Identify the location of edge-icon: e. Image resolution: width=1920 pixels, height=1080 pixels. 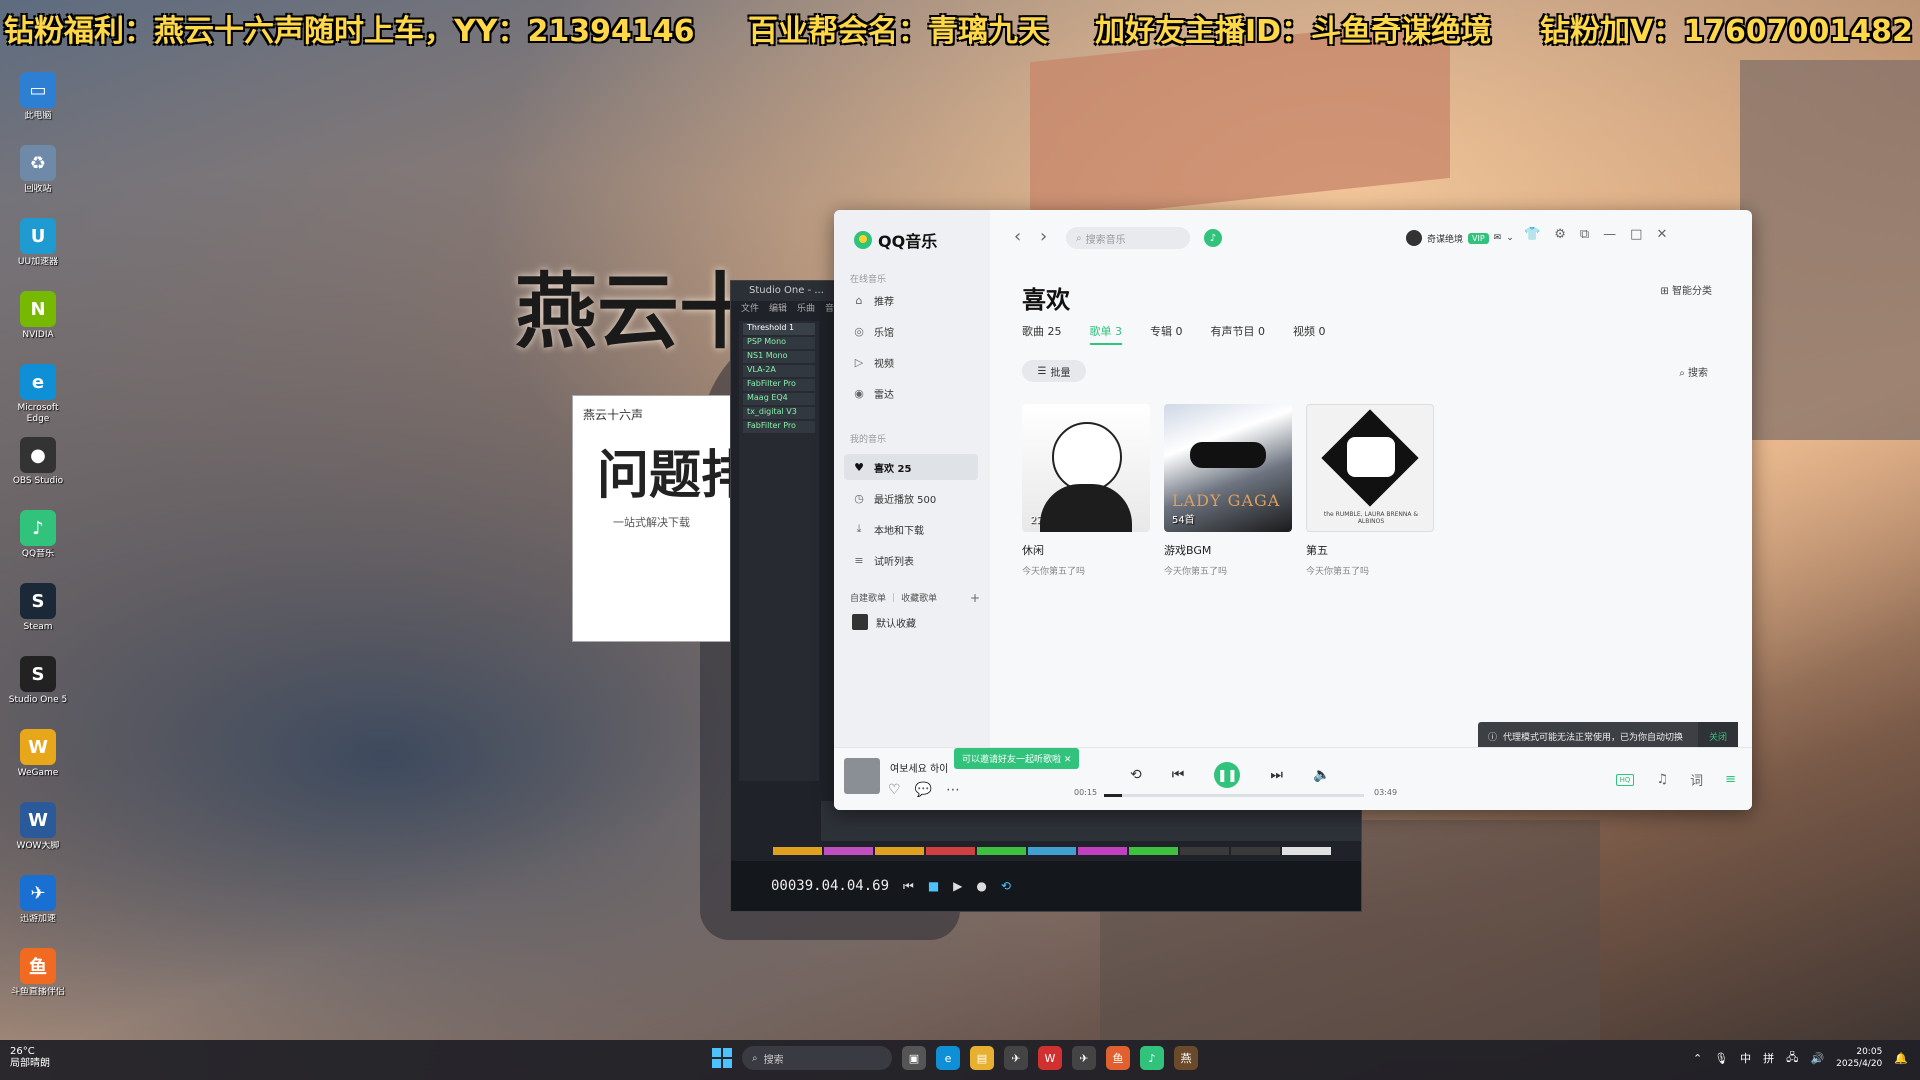
(948, 1058).